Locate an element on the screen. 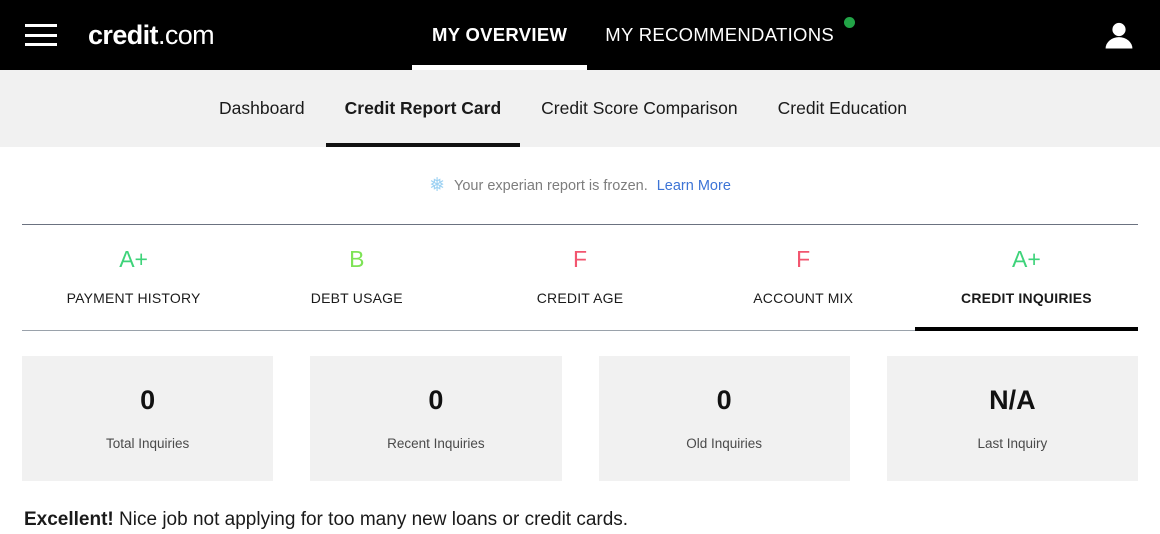 Image resolution: width=1160 pixels, height=534 pixels. subnav-item-label: Credit Report Card is located at coordinates (423, 108).